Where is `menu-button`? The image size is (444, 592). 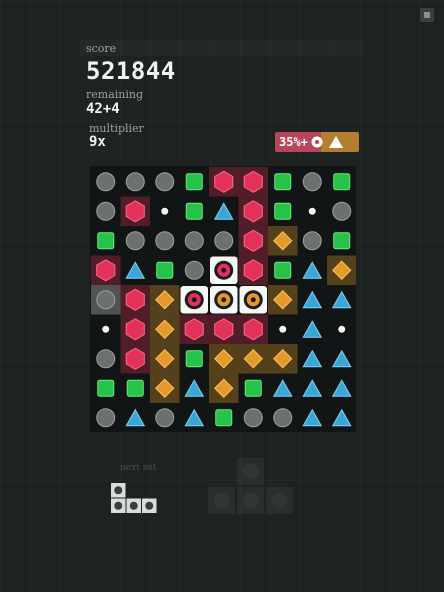 menu-button is located at coordinates (427, 15).